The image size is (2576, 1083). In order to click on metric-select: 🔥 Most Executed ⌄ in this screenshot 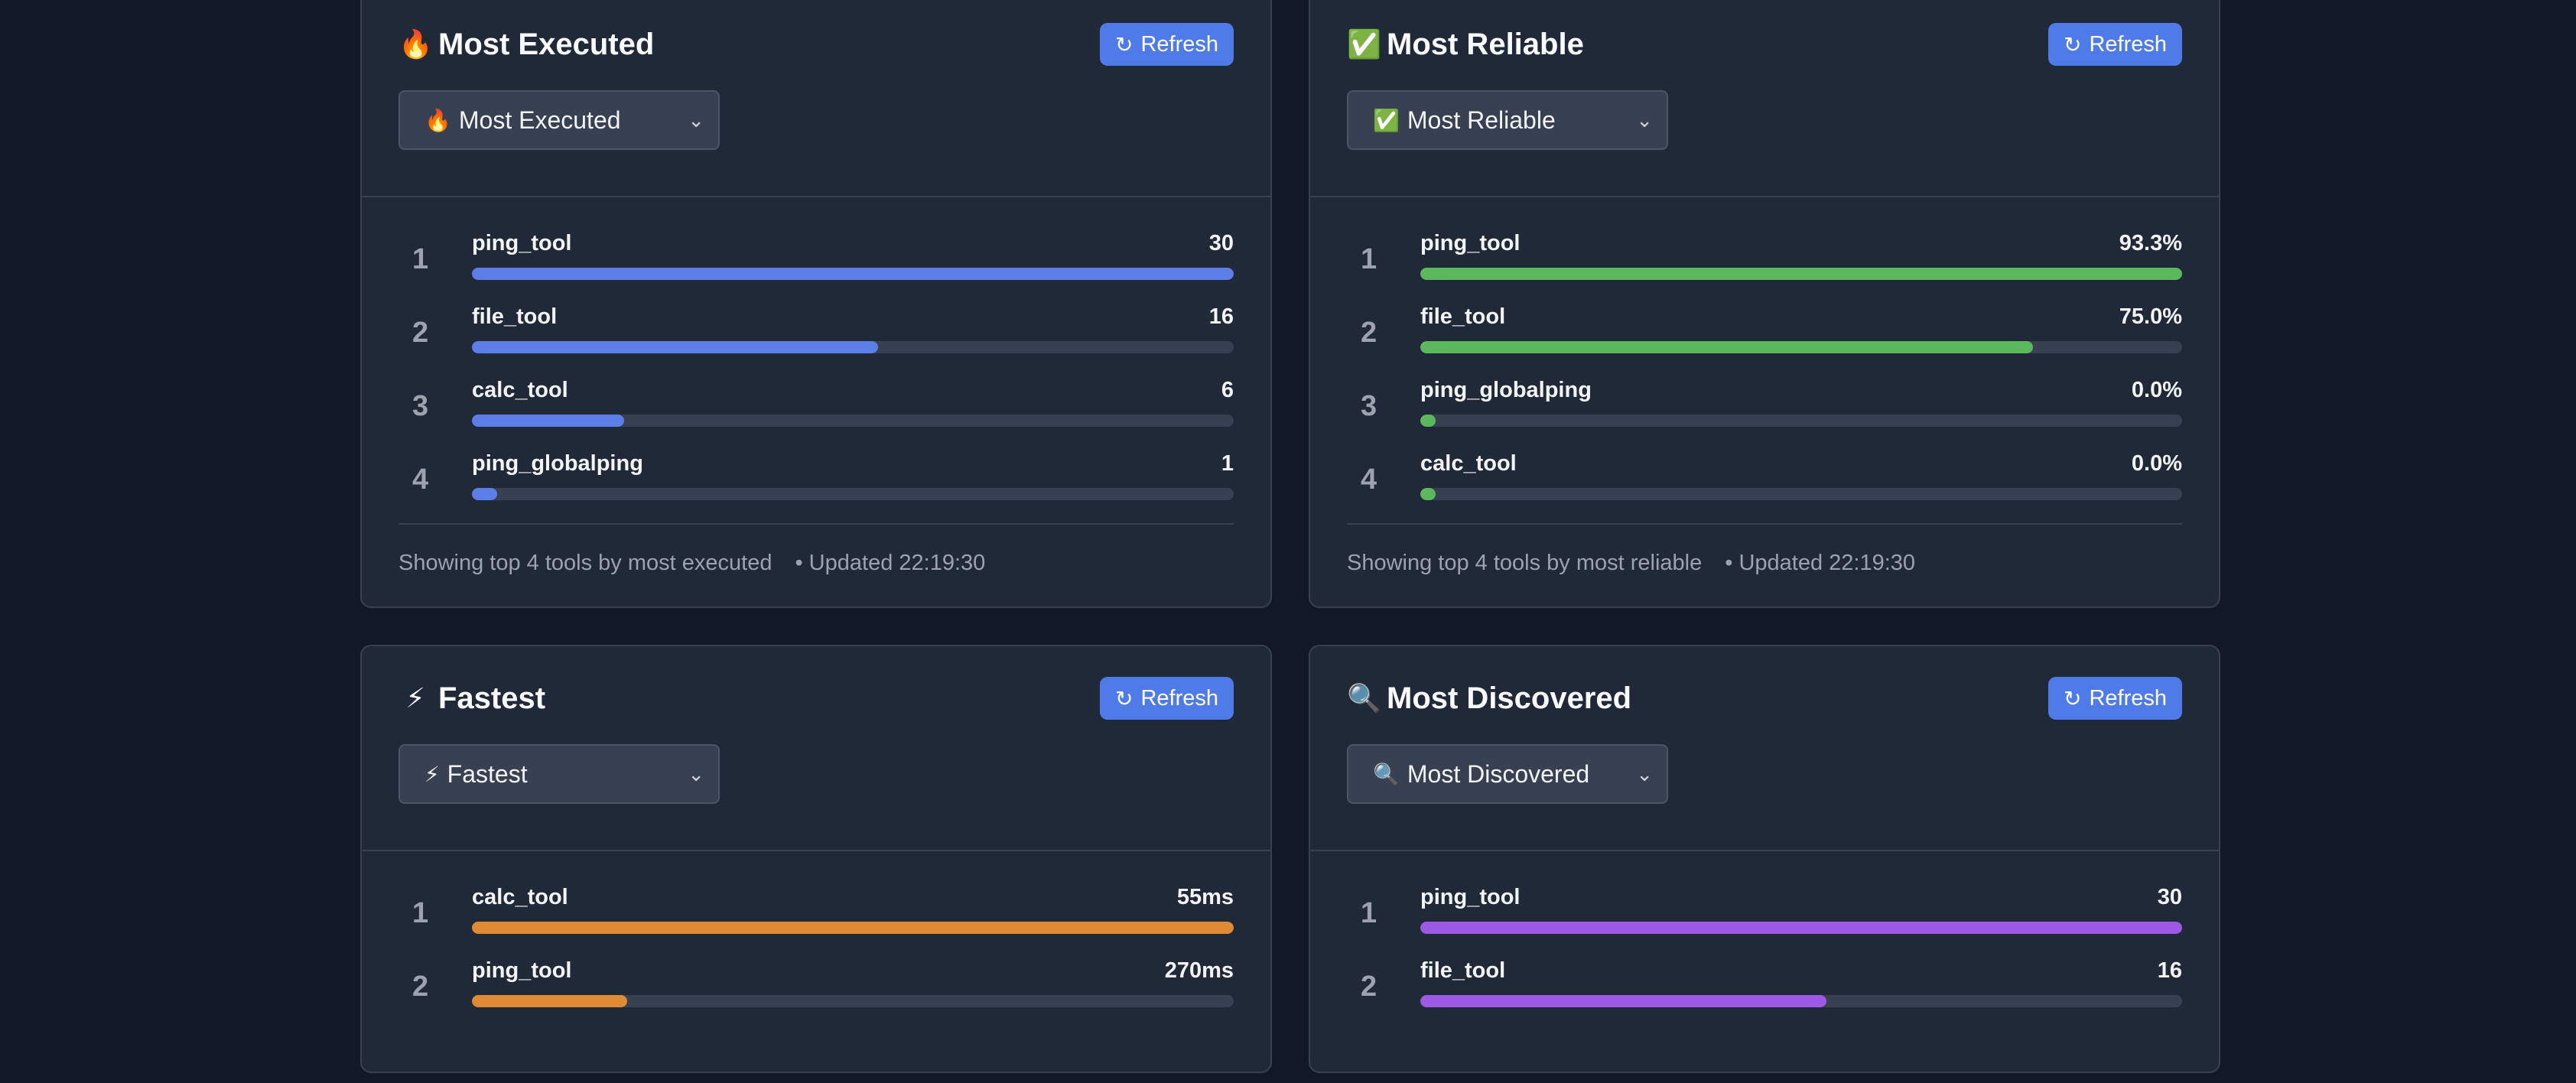, I will do `click(559, 120)`.